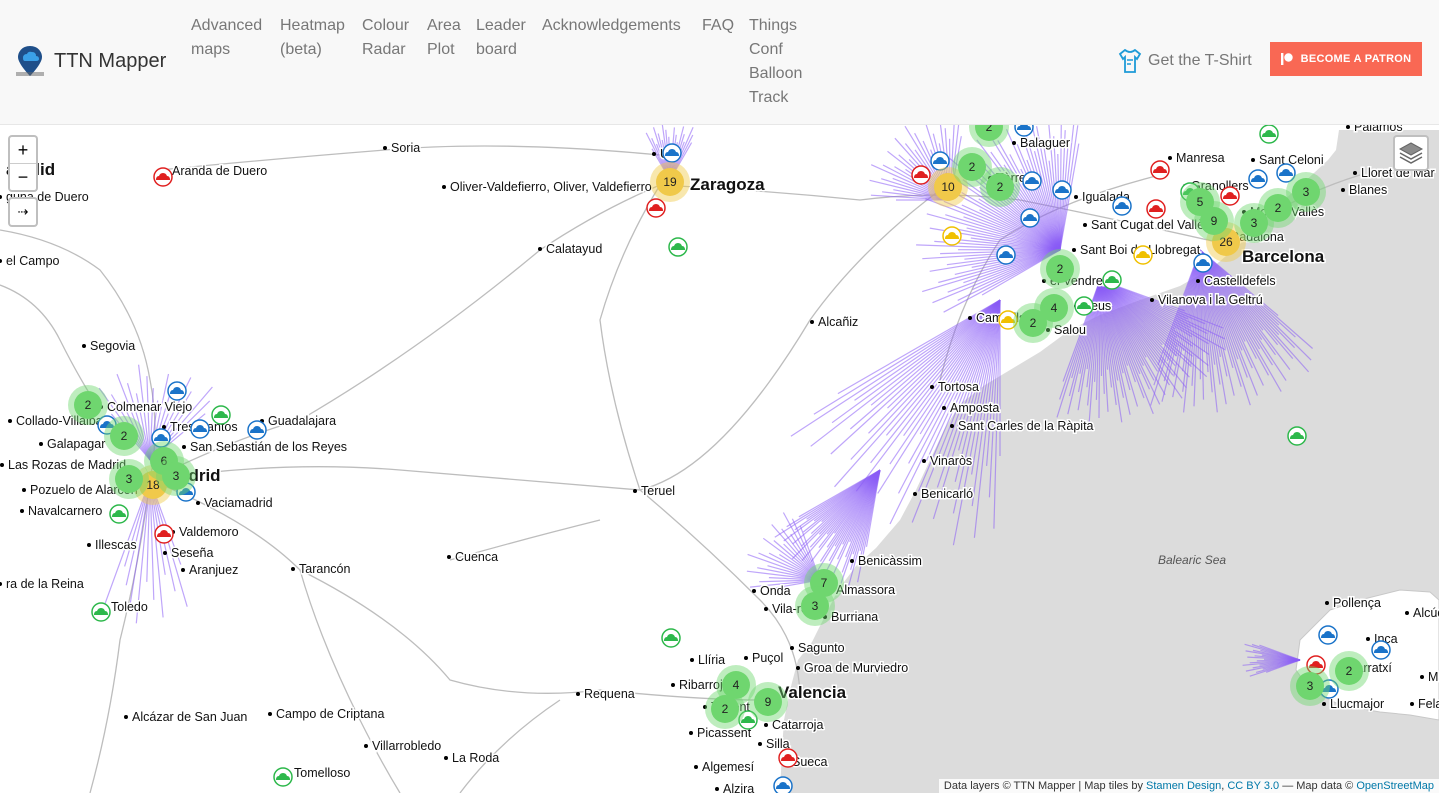 The height and width of the screenshot is (793, 1439). I want to click on measure-button: ⇢, so click(23, 212).